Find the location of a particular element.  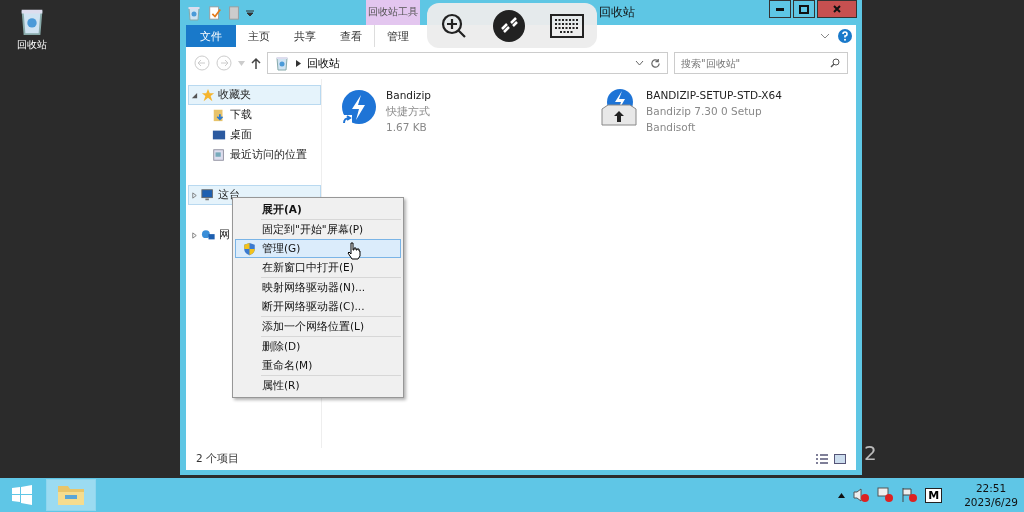

window-title: 回收站 is located at coordinates (617, 12).